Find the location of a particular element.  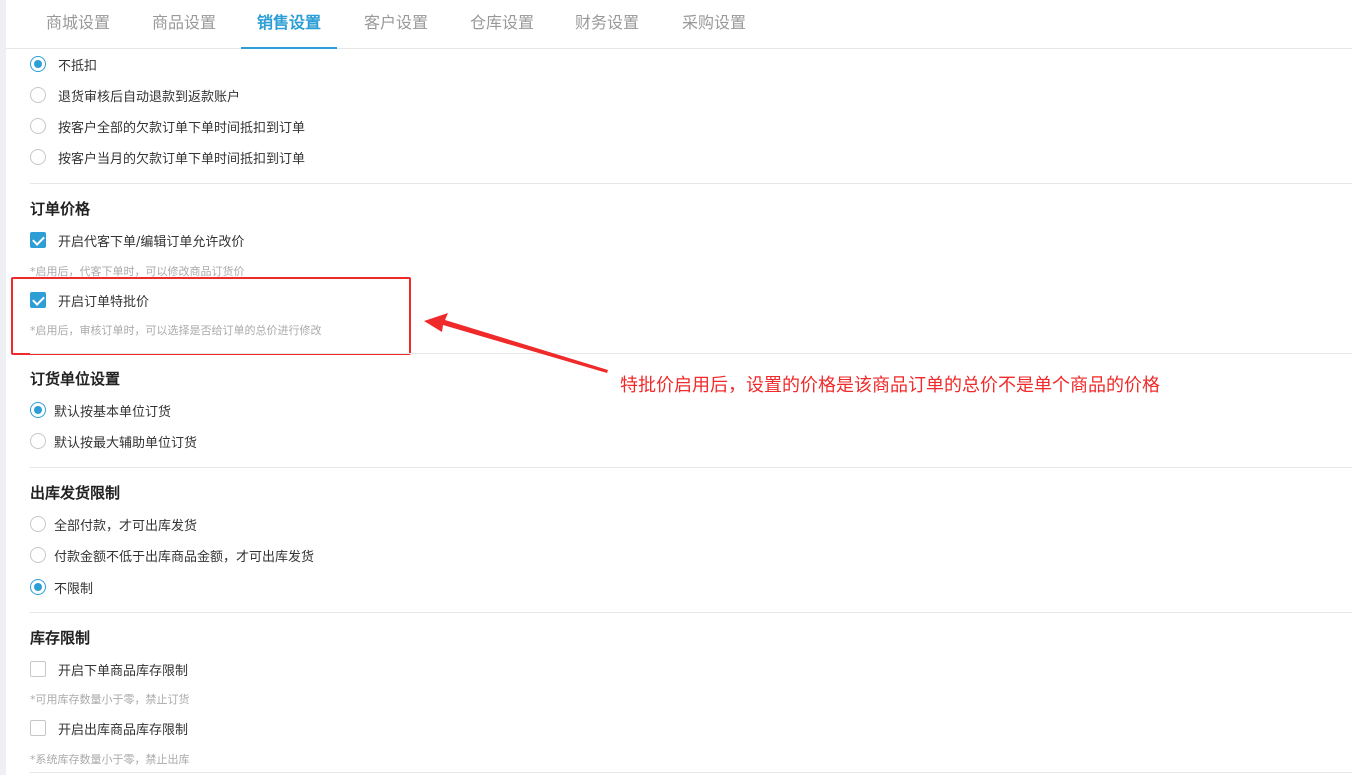

option-base-unit: 默认按基本单位订货 is located at coordinates (100, 410).